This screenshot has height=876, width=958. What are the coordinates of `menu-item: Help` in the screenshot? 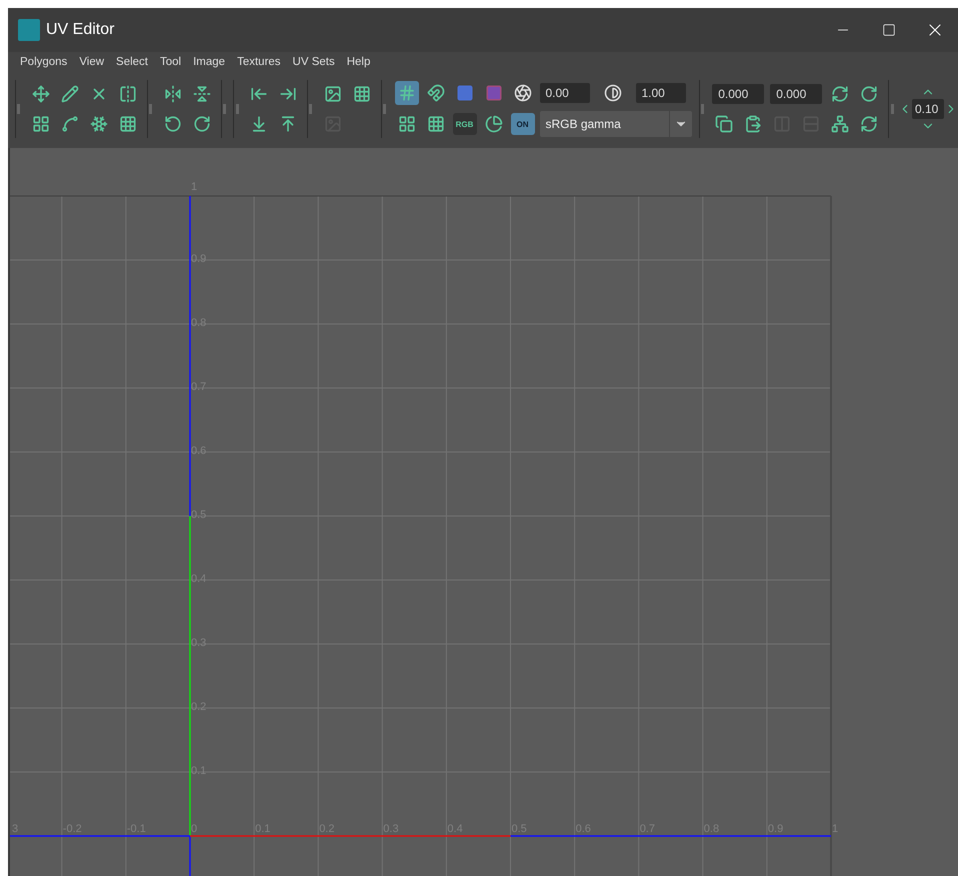 It's located at (358, 65).